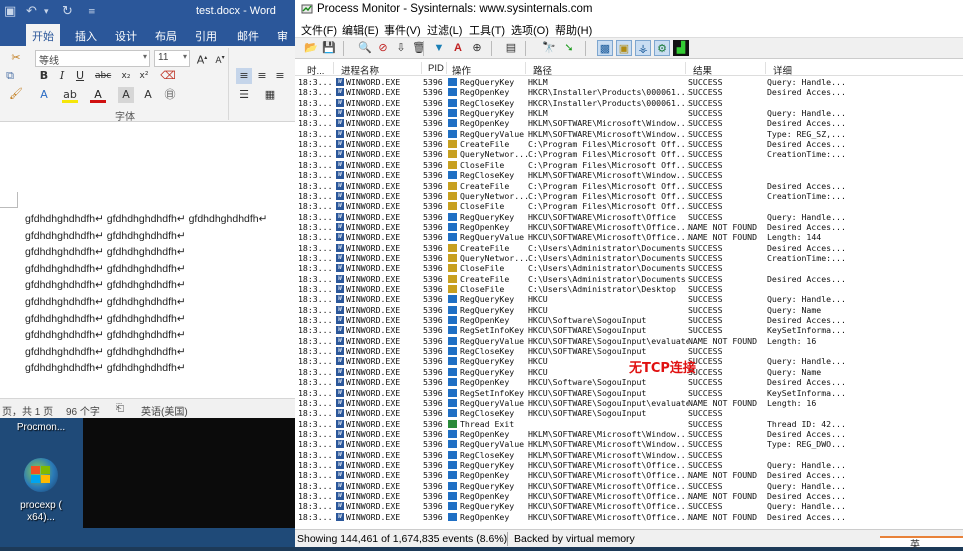  I want to click on include-process-icon: ⊕, so click(477, 48).